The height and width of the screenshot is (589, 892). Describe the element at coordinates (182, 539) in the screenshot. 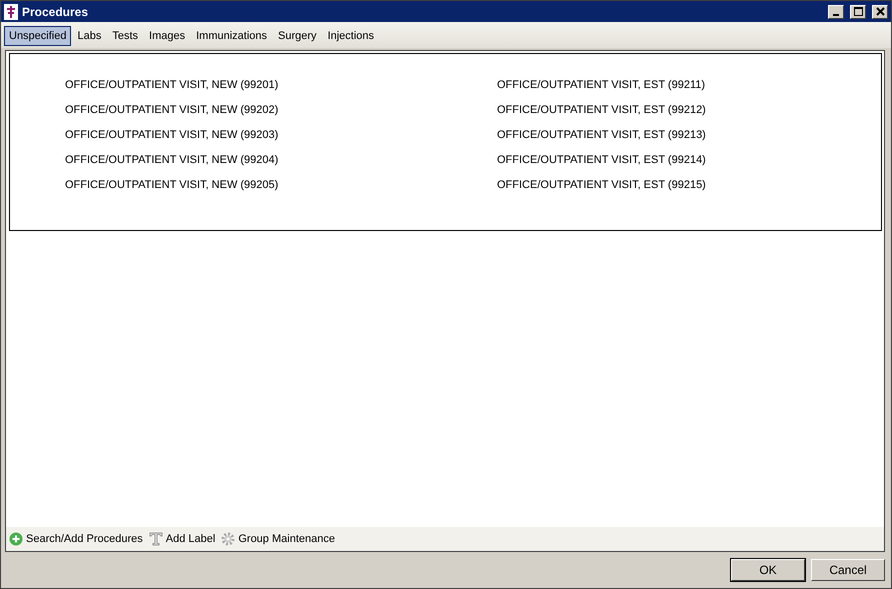

I see `toolbar-button: Add Label` at that location.